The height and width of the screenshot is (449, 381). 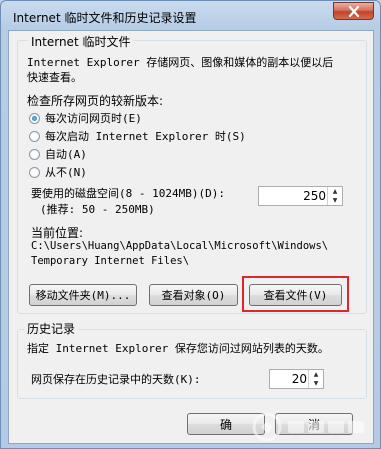 I want to click on radio-every-visit-label: 每次访问网页时(E), so click(x=93, y=118).